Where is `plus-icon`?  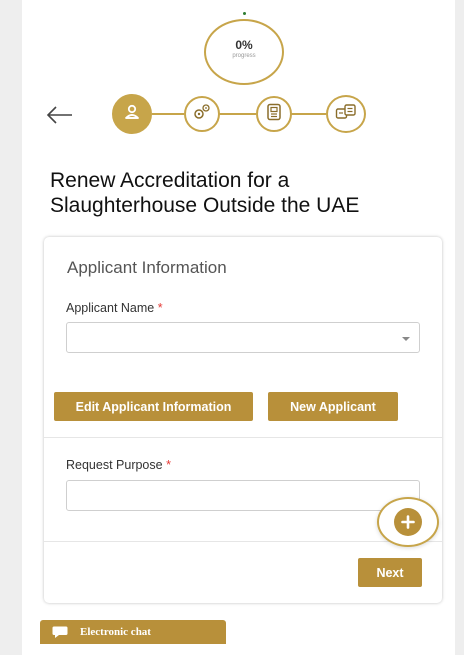
plus-icon is located at coordinates (408, 522).